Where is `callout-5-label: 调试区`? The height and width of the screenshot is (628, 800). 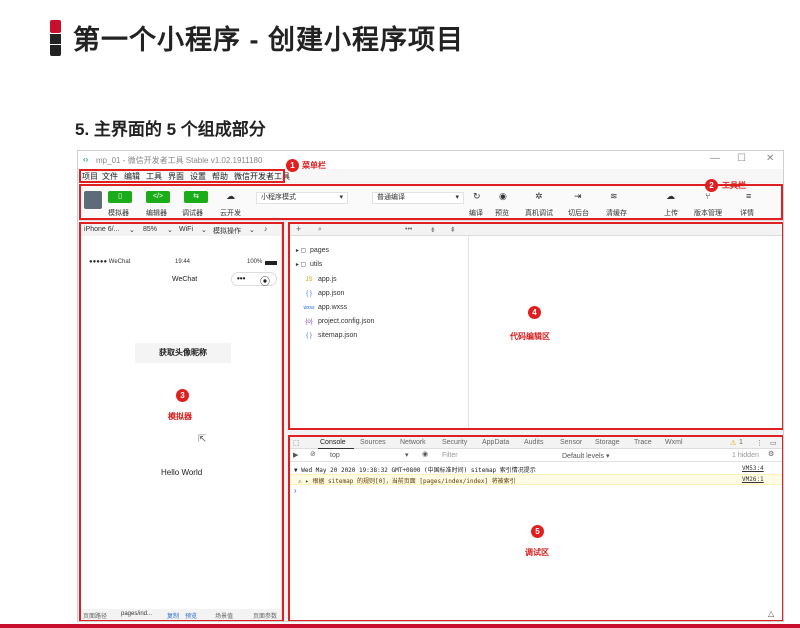 callout-5-label: 调试区 is located at coordinates (537, 552).